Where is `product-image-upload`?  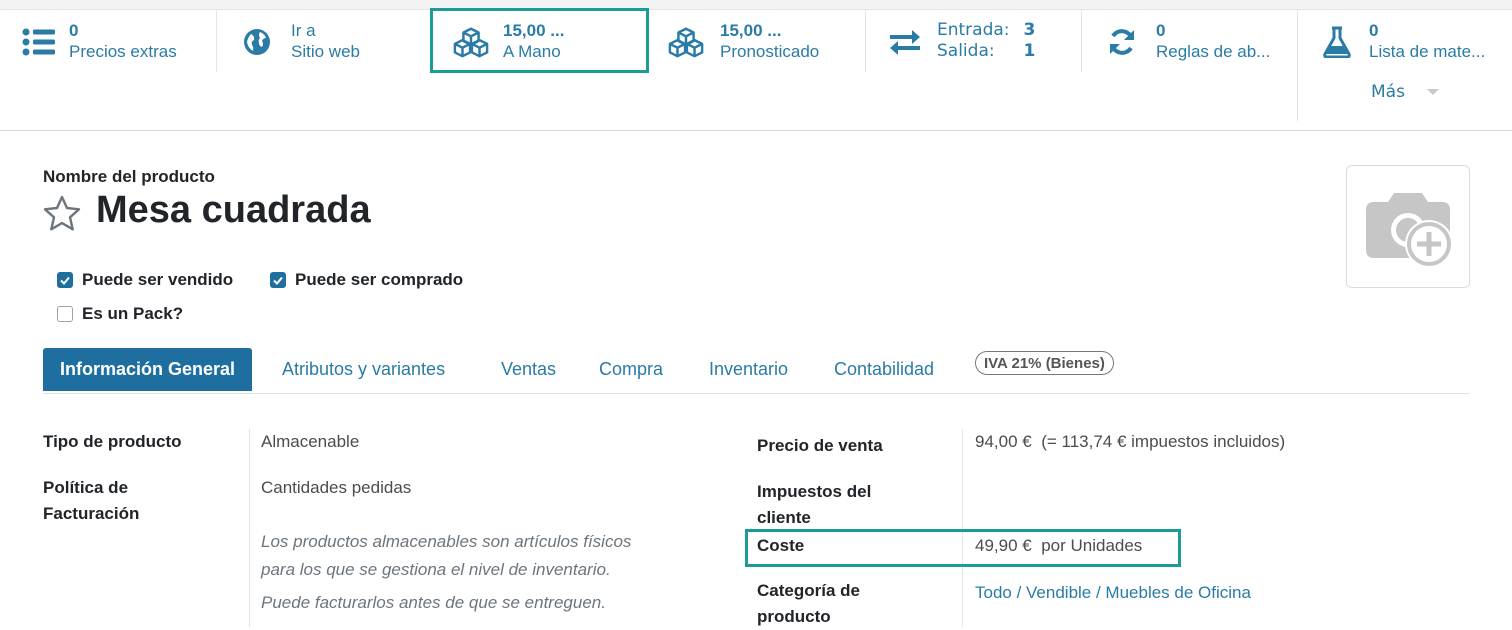 product-image-upload is located at coordinates (1408, 226).